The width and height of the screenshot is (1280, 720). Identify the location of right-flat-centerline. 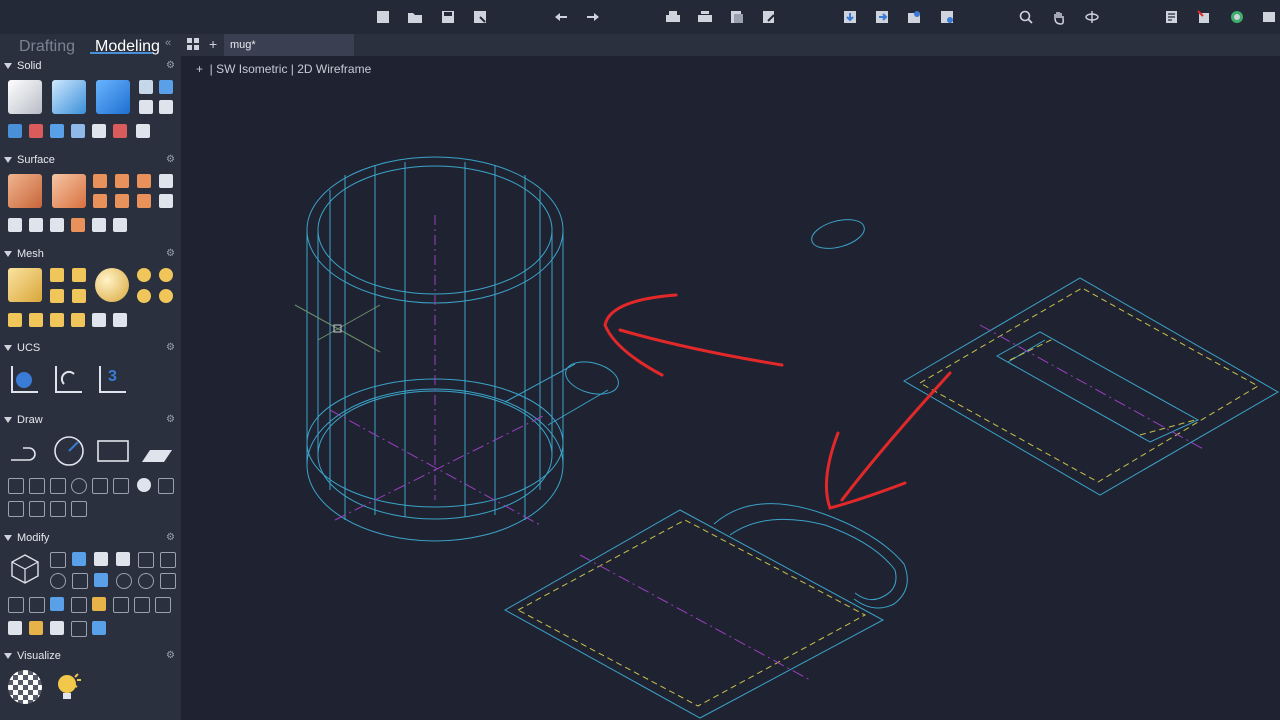
(1092, 387).